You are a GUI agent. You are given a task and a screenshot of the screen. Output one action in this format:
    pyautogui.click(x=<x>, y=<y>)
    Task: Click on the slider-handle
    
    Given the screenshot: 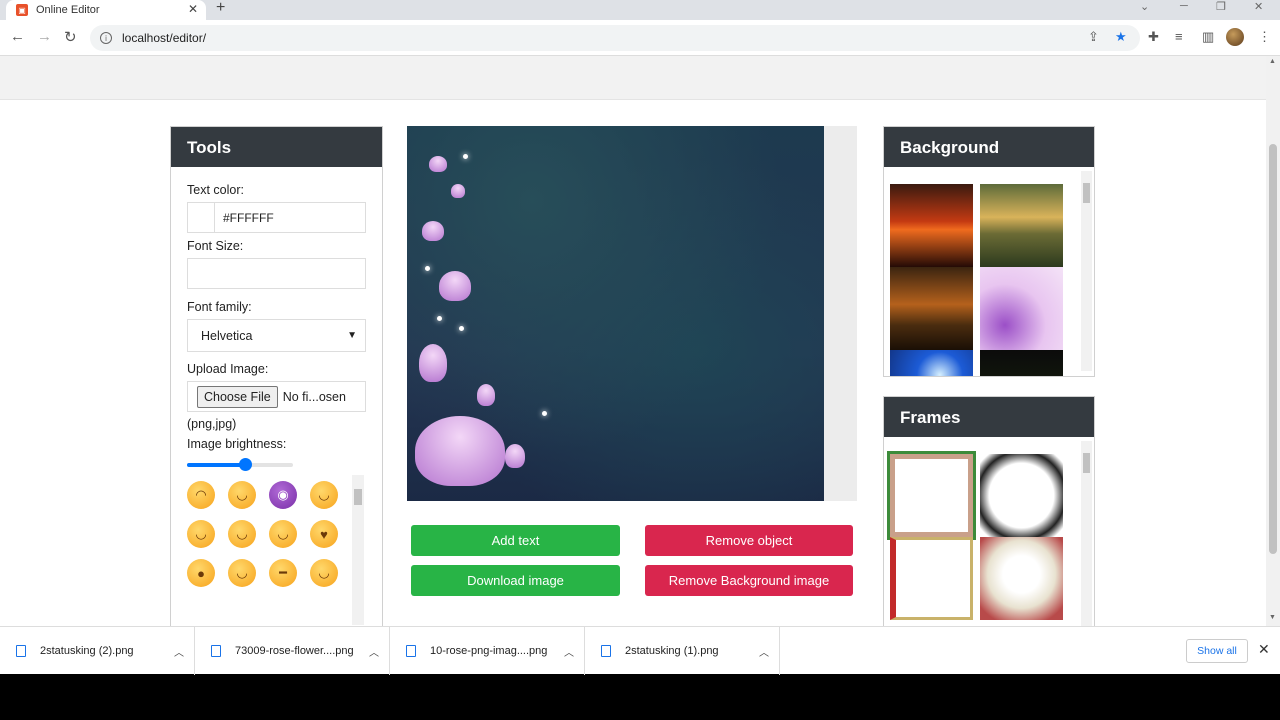 What is the action you would take?
    pyautogui.click(x=246, y=464)
    